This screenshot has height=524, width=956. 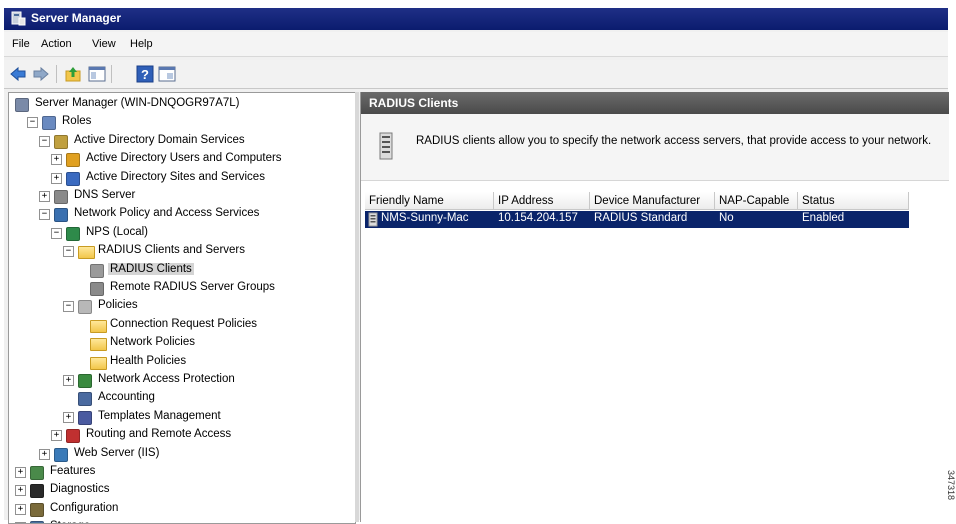 I want to click on menu-help: Help, so click(x=141, y=44).